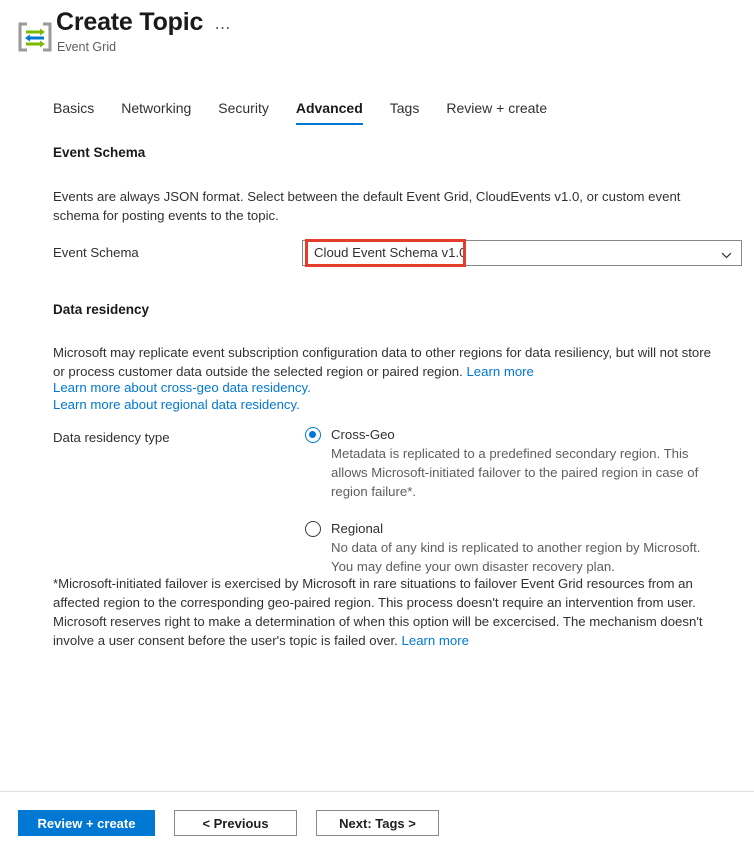  I want to click on tab-basics: Basics, so click(73, 112).